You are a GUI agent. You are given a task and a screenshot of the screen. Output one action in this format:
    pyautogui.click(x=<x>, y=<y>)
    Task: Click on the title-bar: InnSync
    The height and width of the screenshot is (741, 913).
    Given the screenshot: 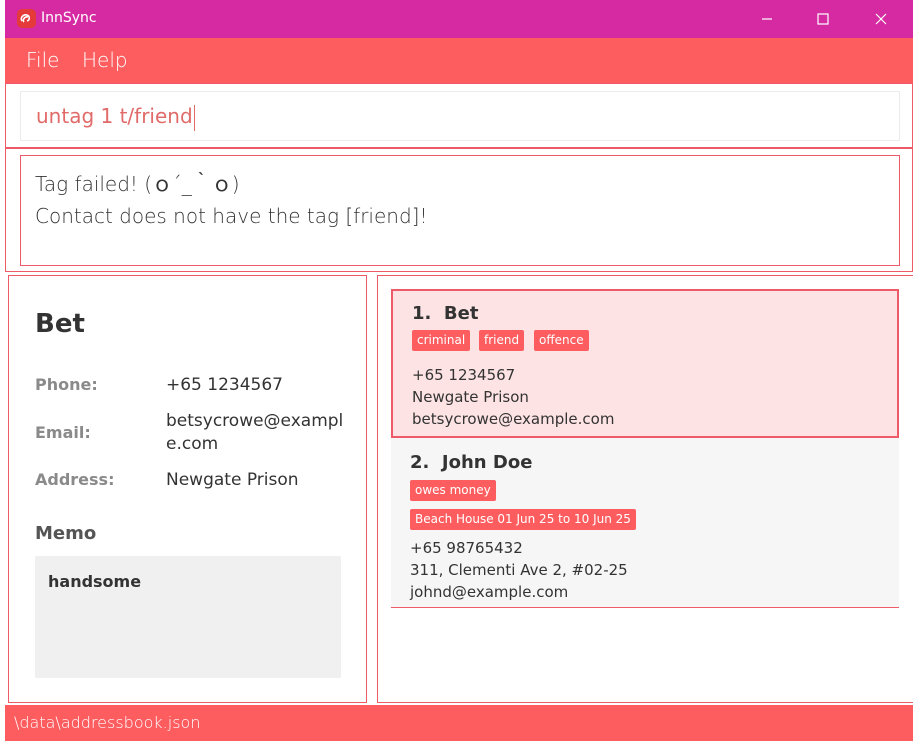 What is the action you would take?
    pyautogui.click(x=459, y=19)
    